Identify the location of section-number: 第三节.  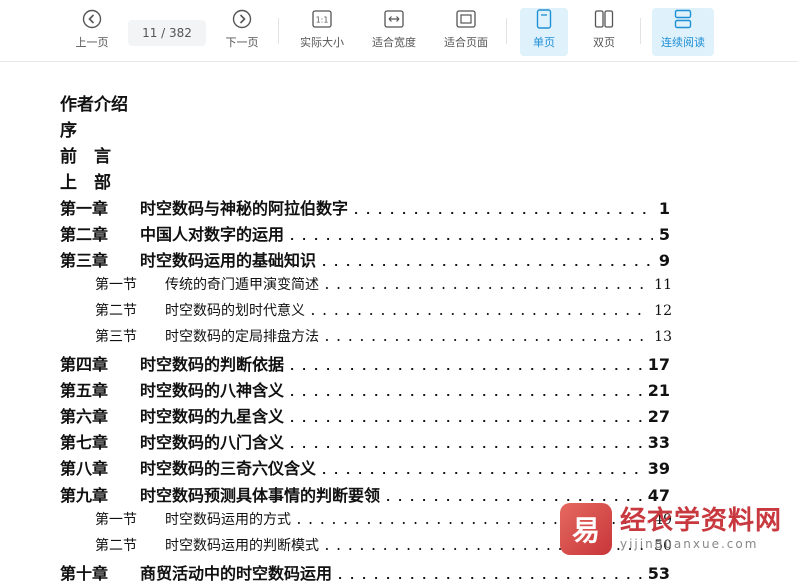
(116, 337).